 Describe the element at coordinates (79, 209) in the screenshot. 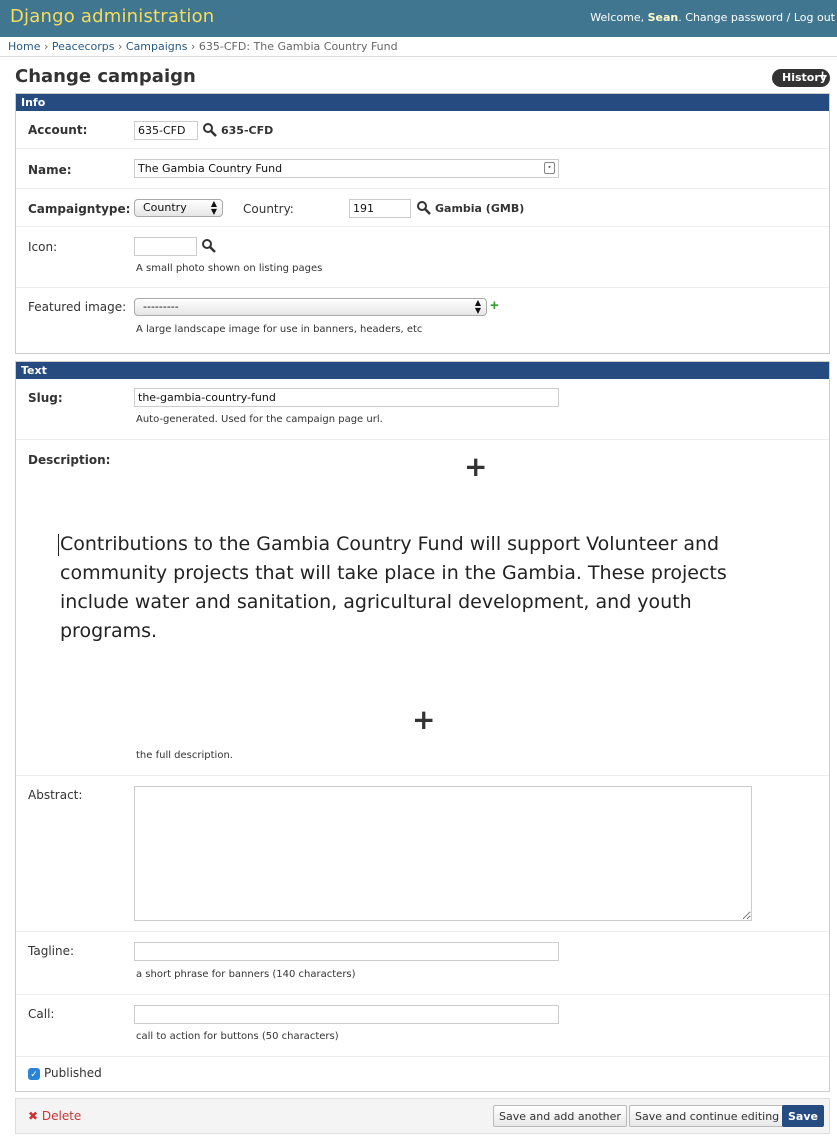

I see `campaigntype-label: Campaigntype:` at that location.